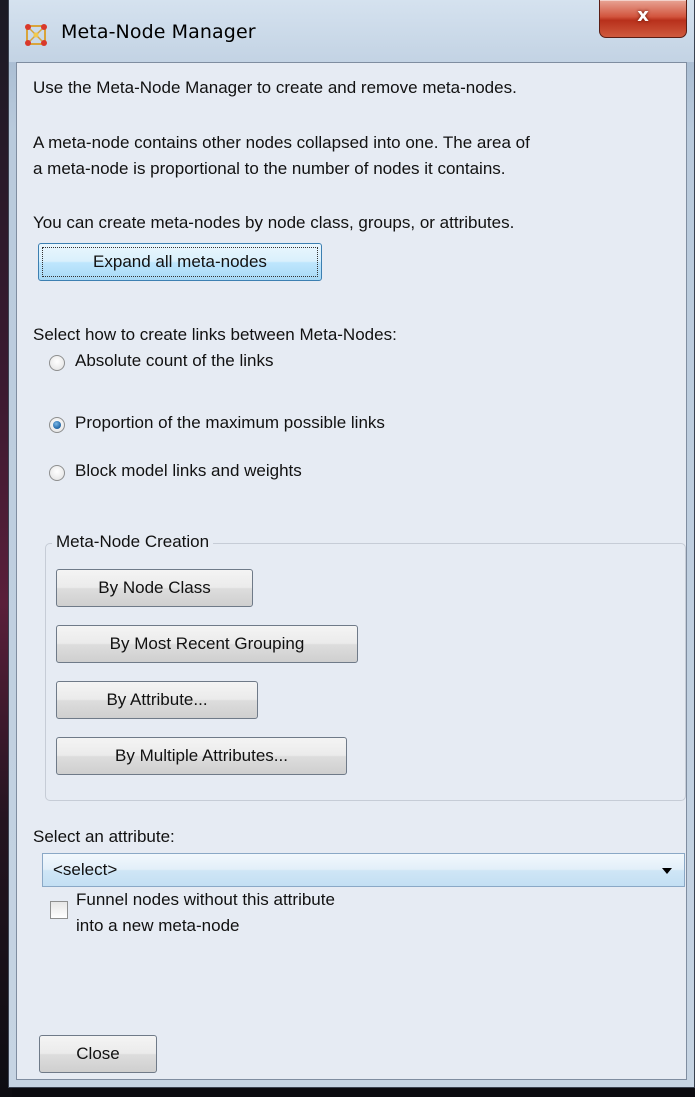 The image size is (695, 1097). What do you see at coordinates (158, 925) in the screenshot?
I see `funnel-label-2: into a new meta-node` at bounding box center [158, 925].